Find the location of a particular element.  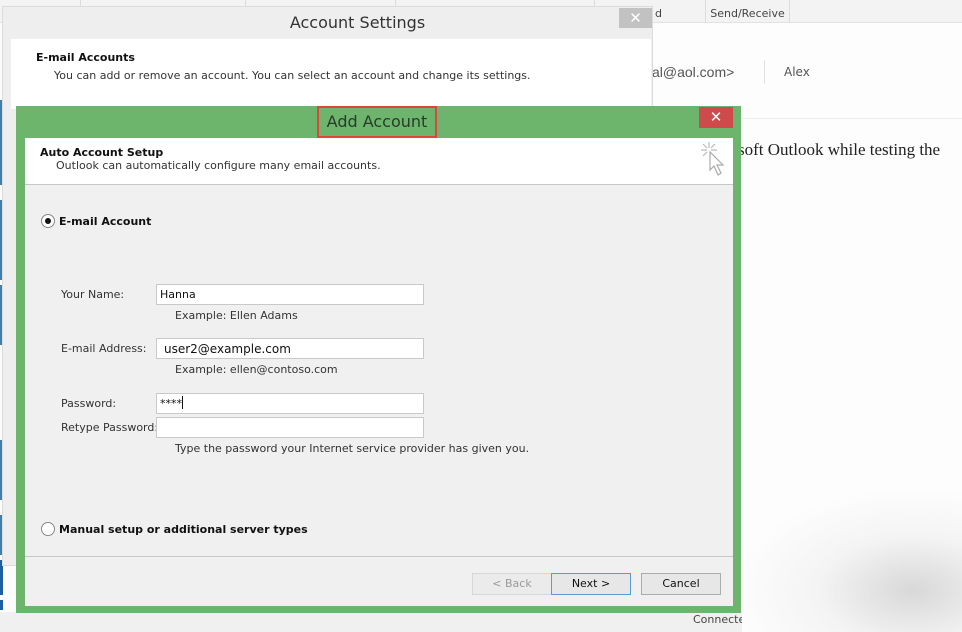

email-address-input is located at coordinates (290, 348).